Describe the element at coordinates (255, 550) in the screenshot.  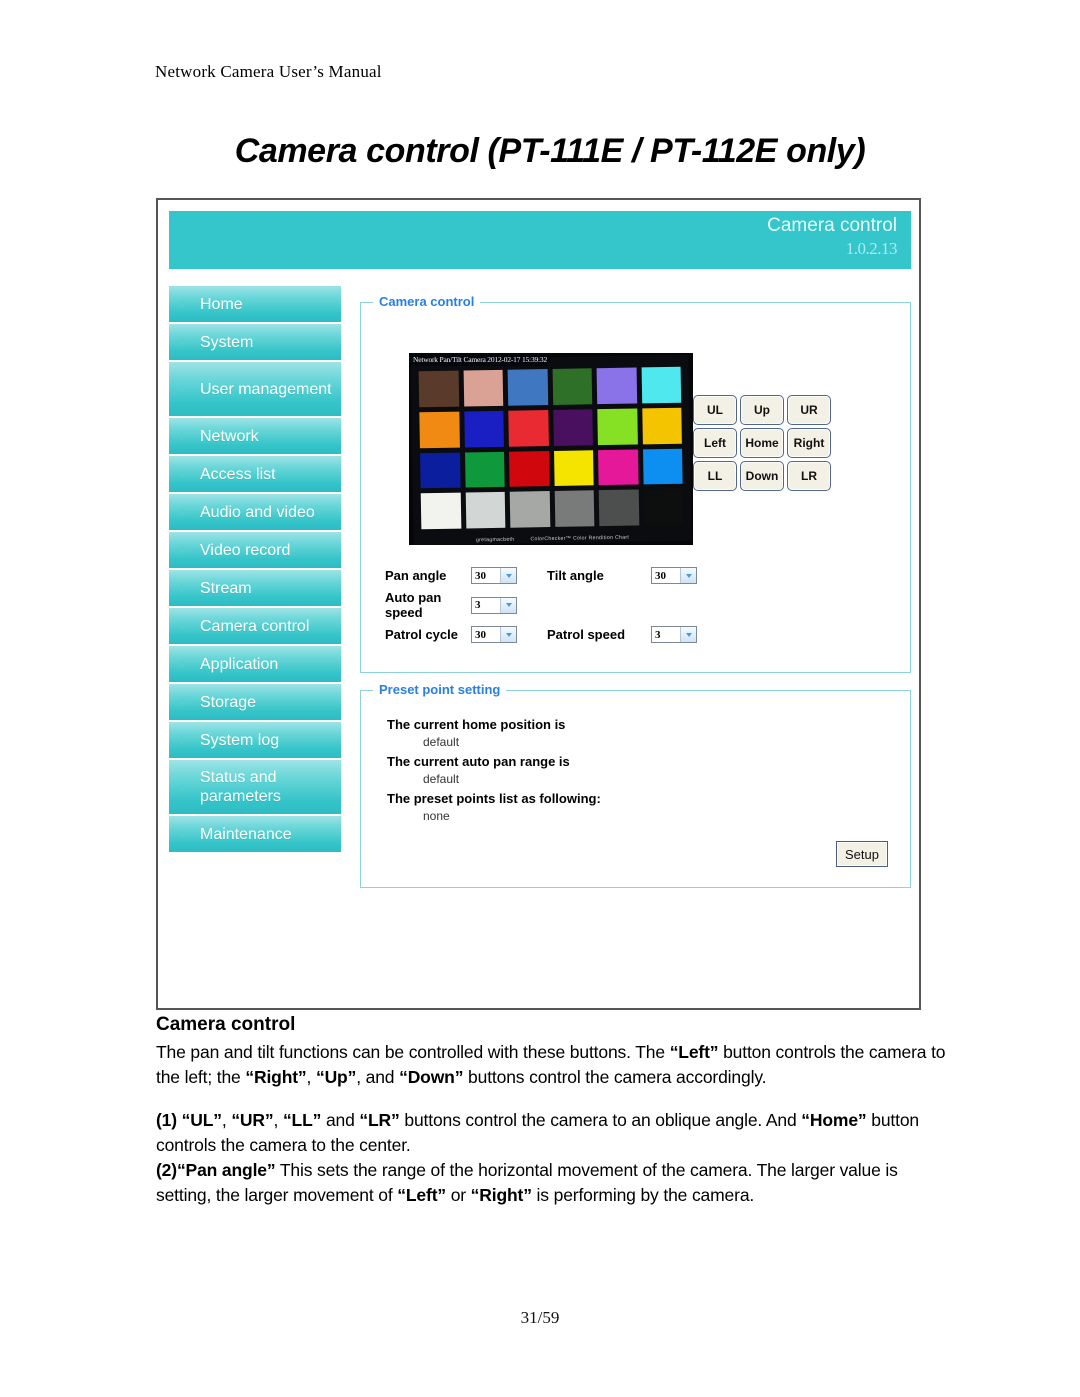
I see `sidebar-item-video-record: Video record` at that location.